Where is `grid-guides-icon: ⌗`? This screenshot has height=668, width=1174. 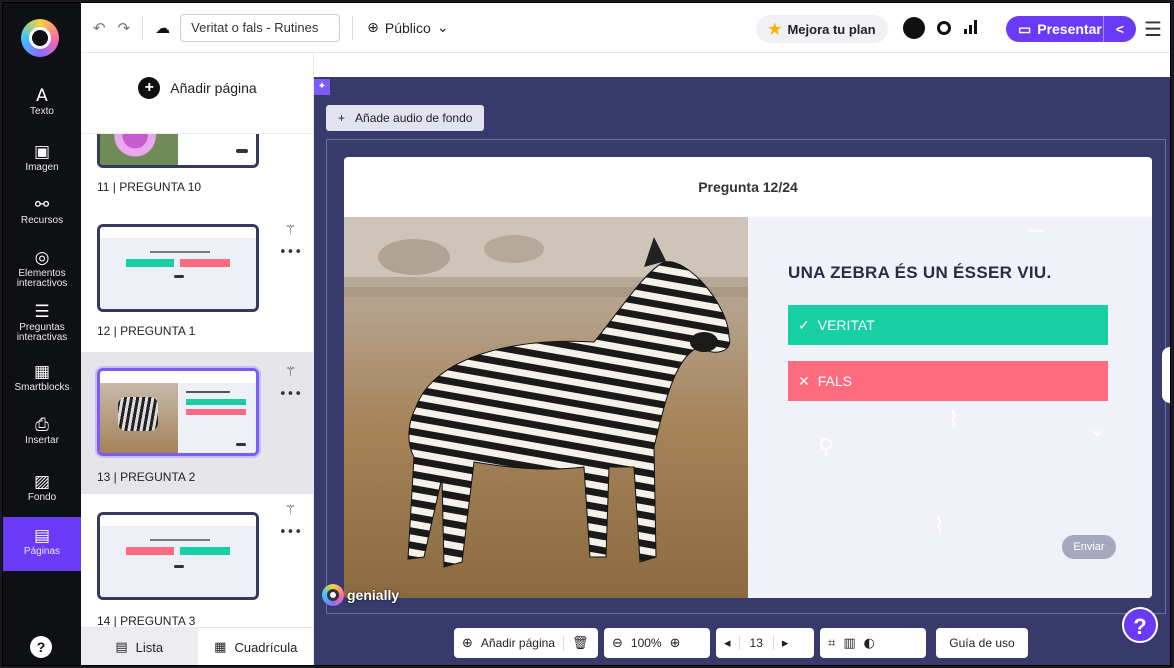 grid-guides-icon: ⌗ is located at coordinates (831, 643).